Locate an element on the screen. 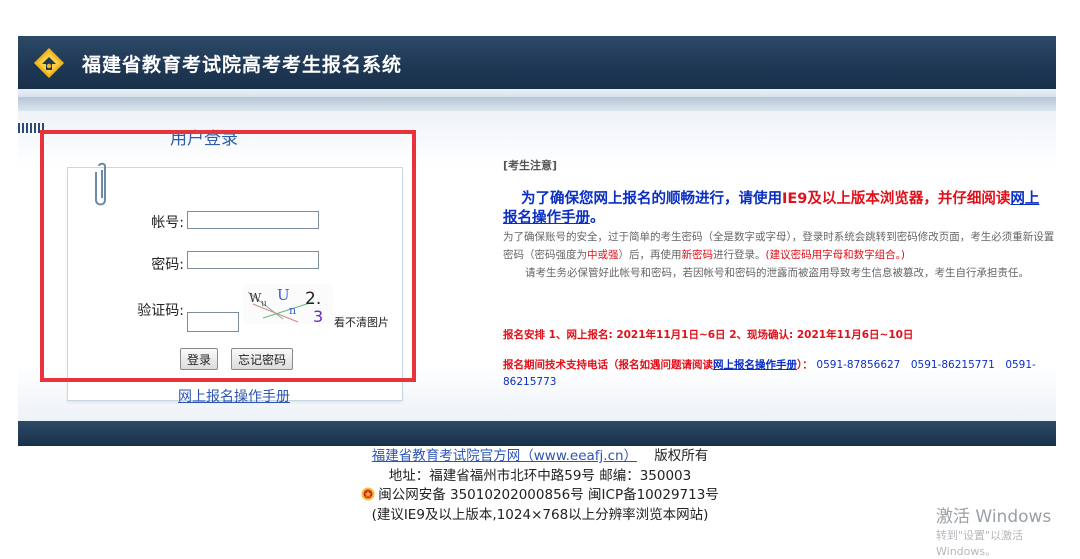 This screenshot has width=1080, height=559. svg-text: u is located at coordinates (264, 304).